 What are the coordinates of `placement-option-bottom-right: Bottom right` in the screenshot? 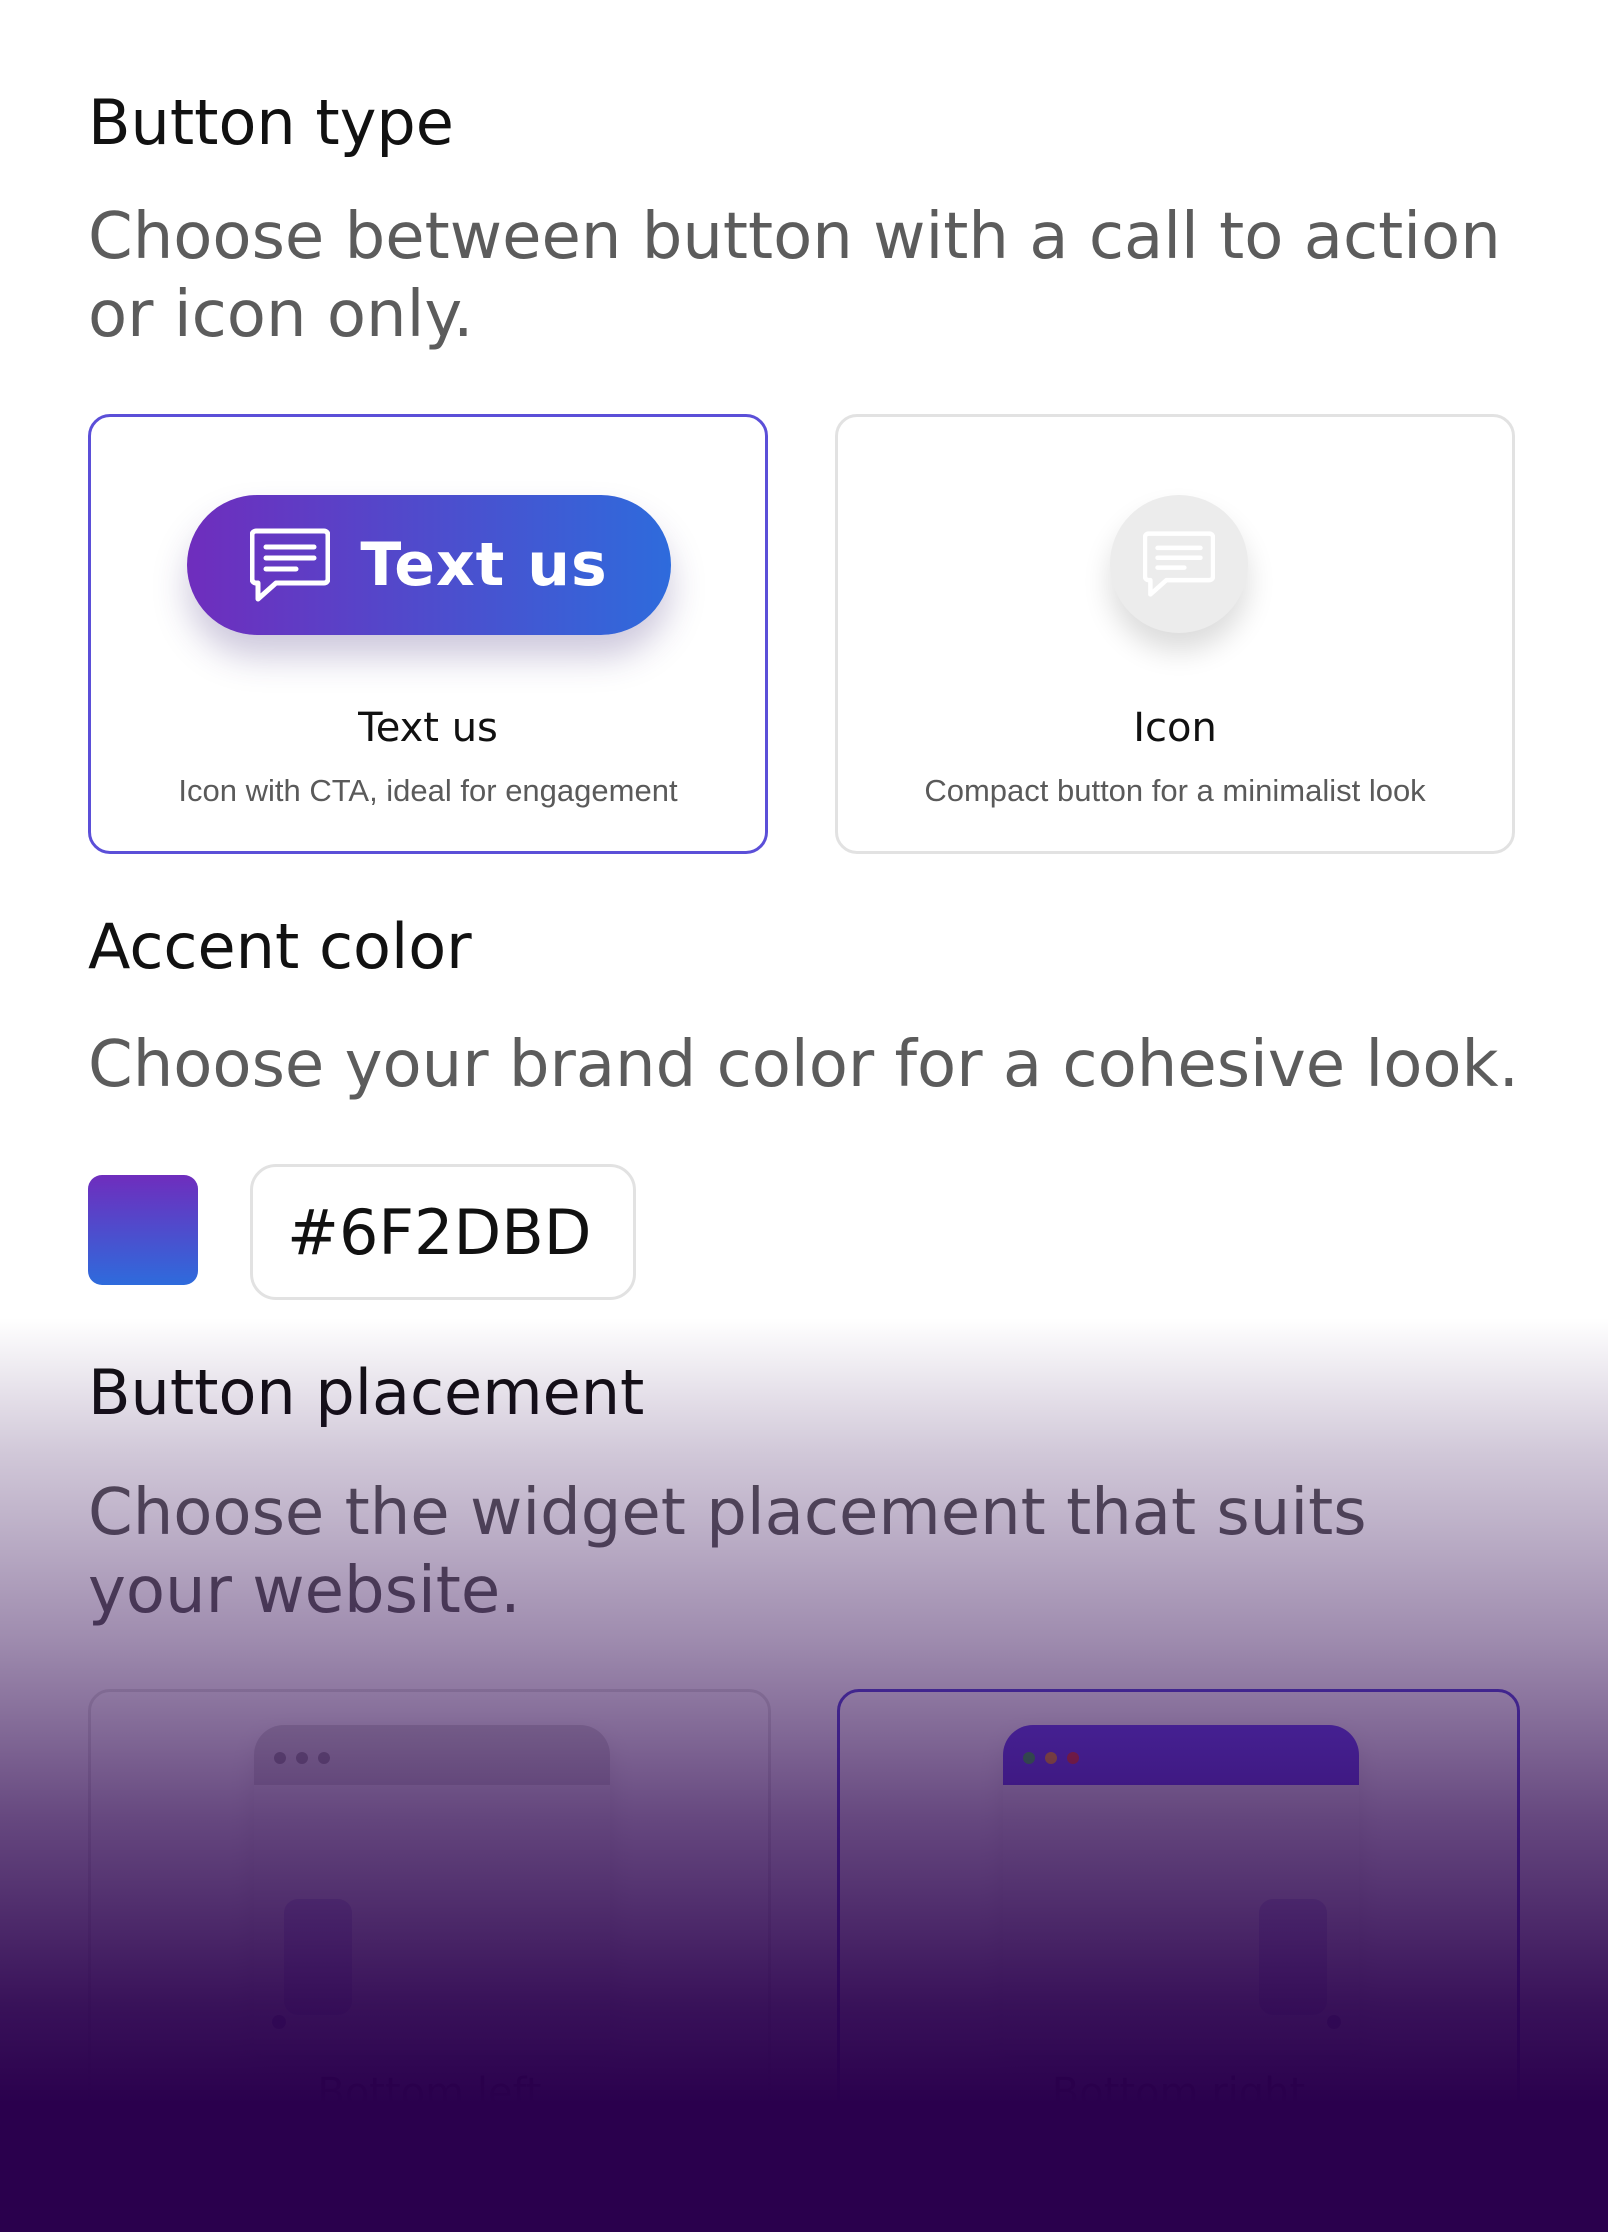 It's located at (1178, 1909).